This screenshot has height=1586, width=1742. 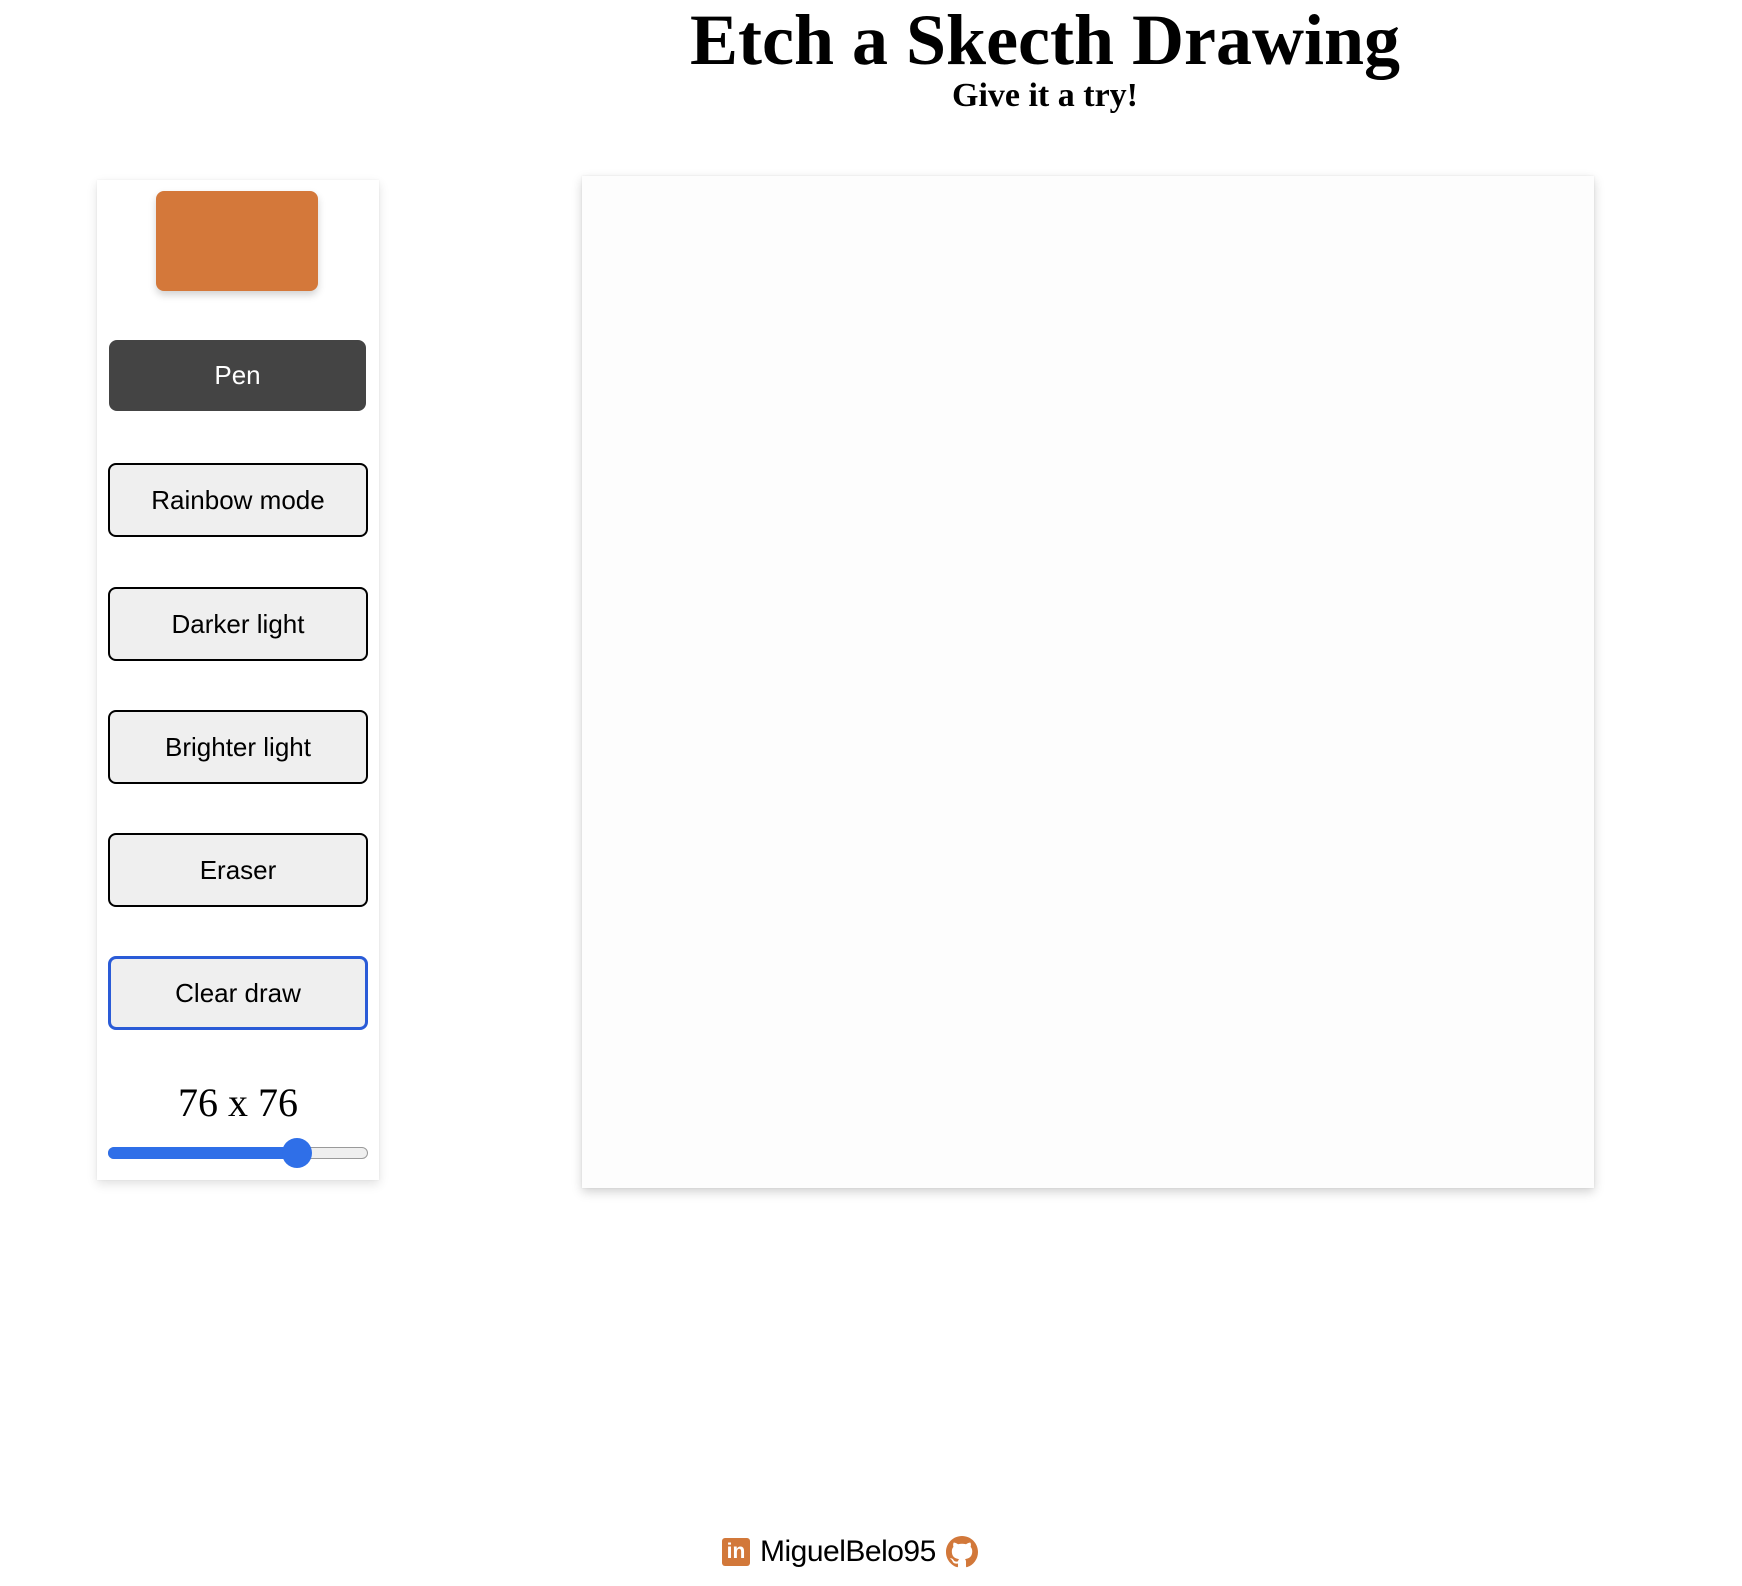 I want to click on grid-size-slider, so click(x=238, y=1153).